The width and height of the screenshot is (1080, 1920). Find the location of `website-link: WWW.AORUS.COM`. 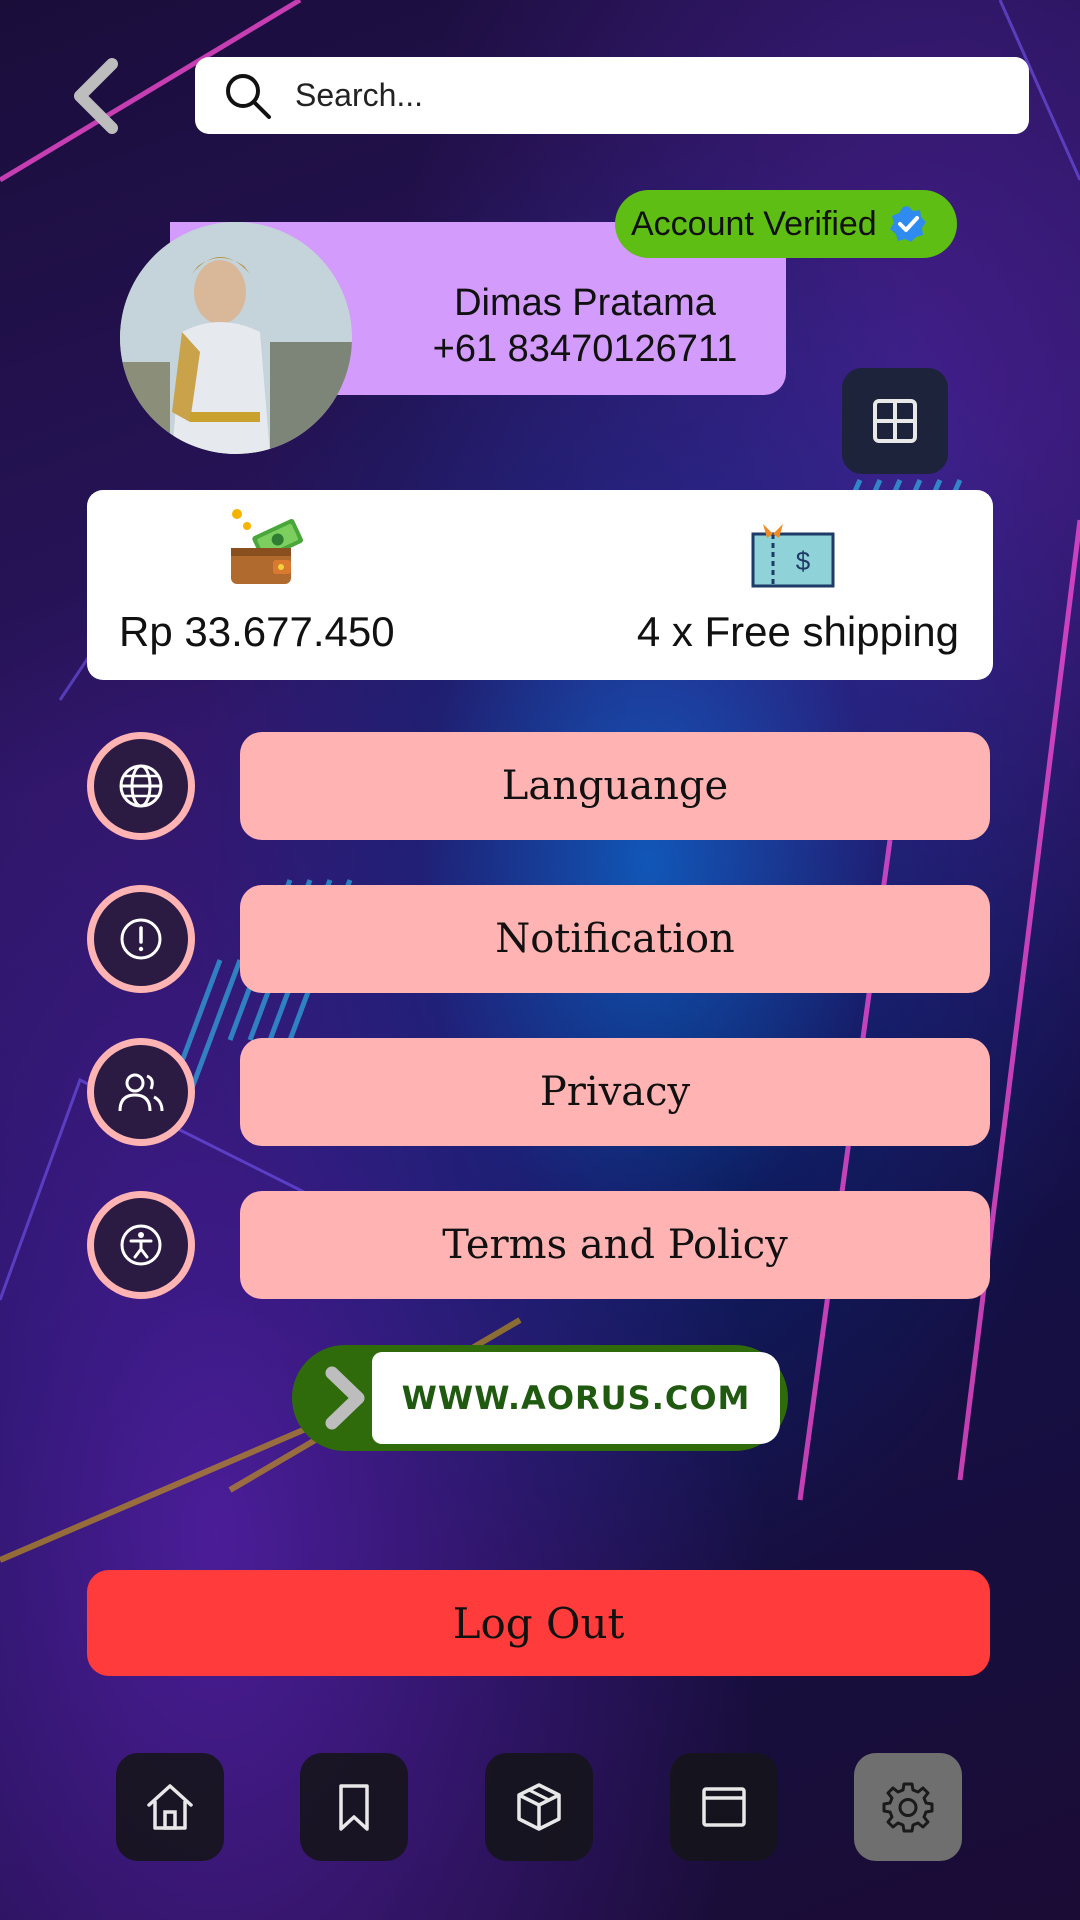

website-link: WWW.AORUS.COM is located at coordinates (540, 1398).